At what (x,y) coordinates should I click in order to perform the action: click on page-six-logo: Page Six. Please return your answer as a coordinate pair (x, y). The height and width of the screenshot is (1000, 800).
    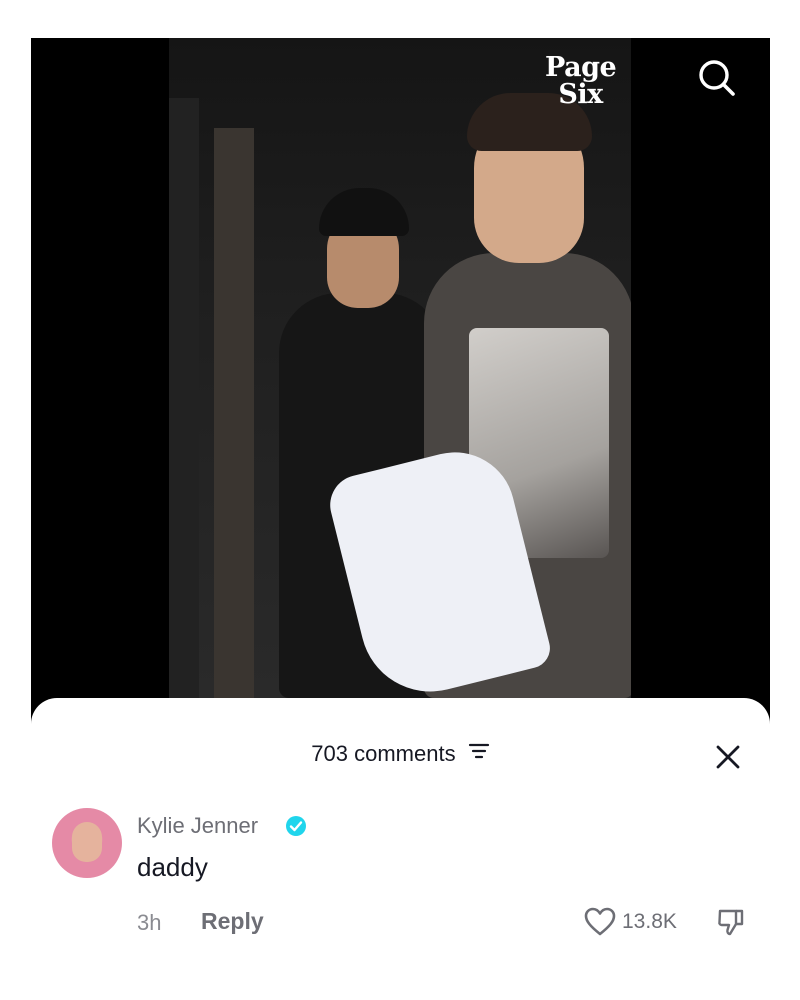
    Looking at the image, I should click on (581, 81).